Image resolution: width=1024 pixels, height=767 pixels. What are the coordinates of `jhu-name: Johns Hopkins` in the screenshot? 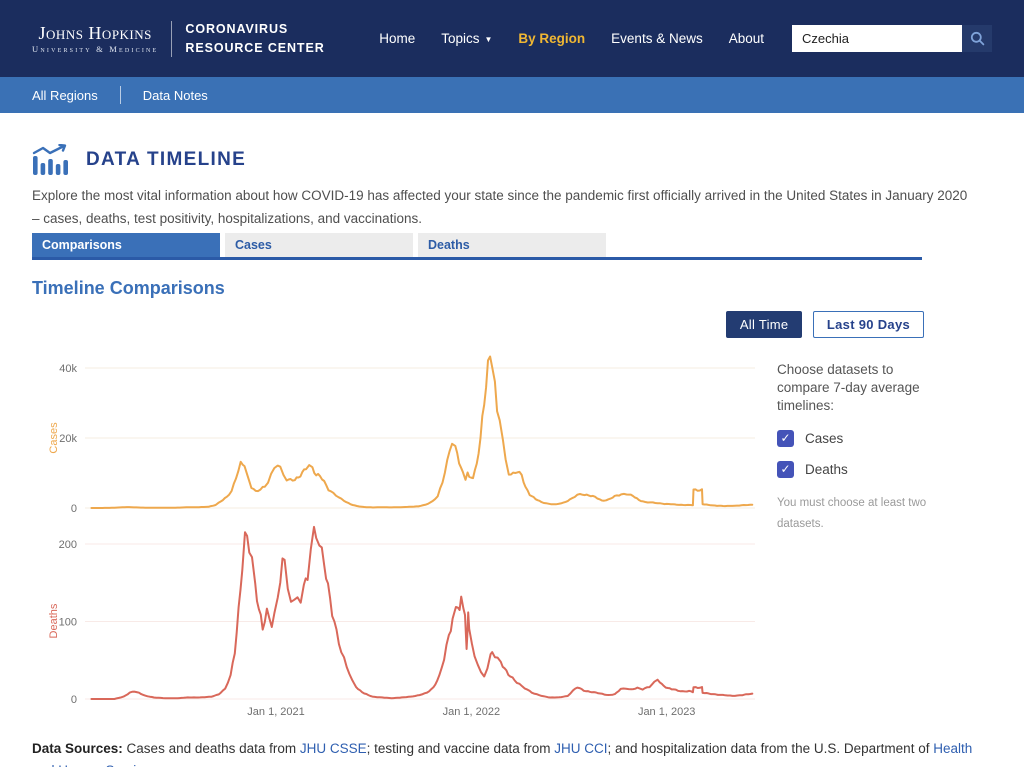 It's located at (95, 32).